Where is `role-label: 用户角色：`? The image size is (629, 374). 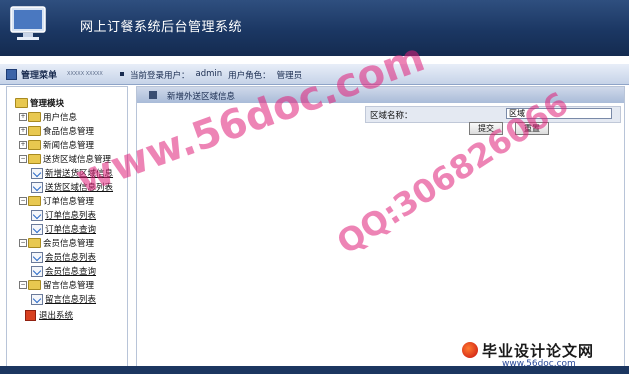
role-label: 用户角色： is located at coordinates (249, 76).